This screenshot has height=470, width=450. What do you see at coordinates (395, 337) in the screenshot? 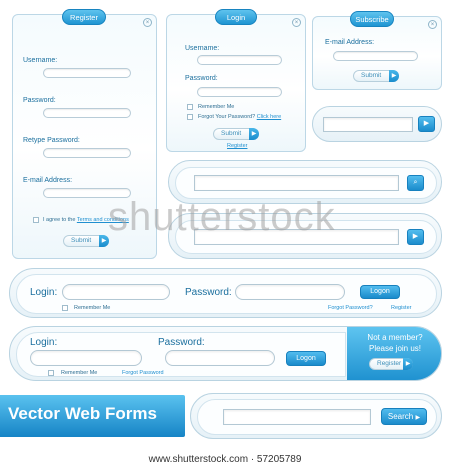
I see `not-member-text: Not a member?` at bounding box center [395, 337].